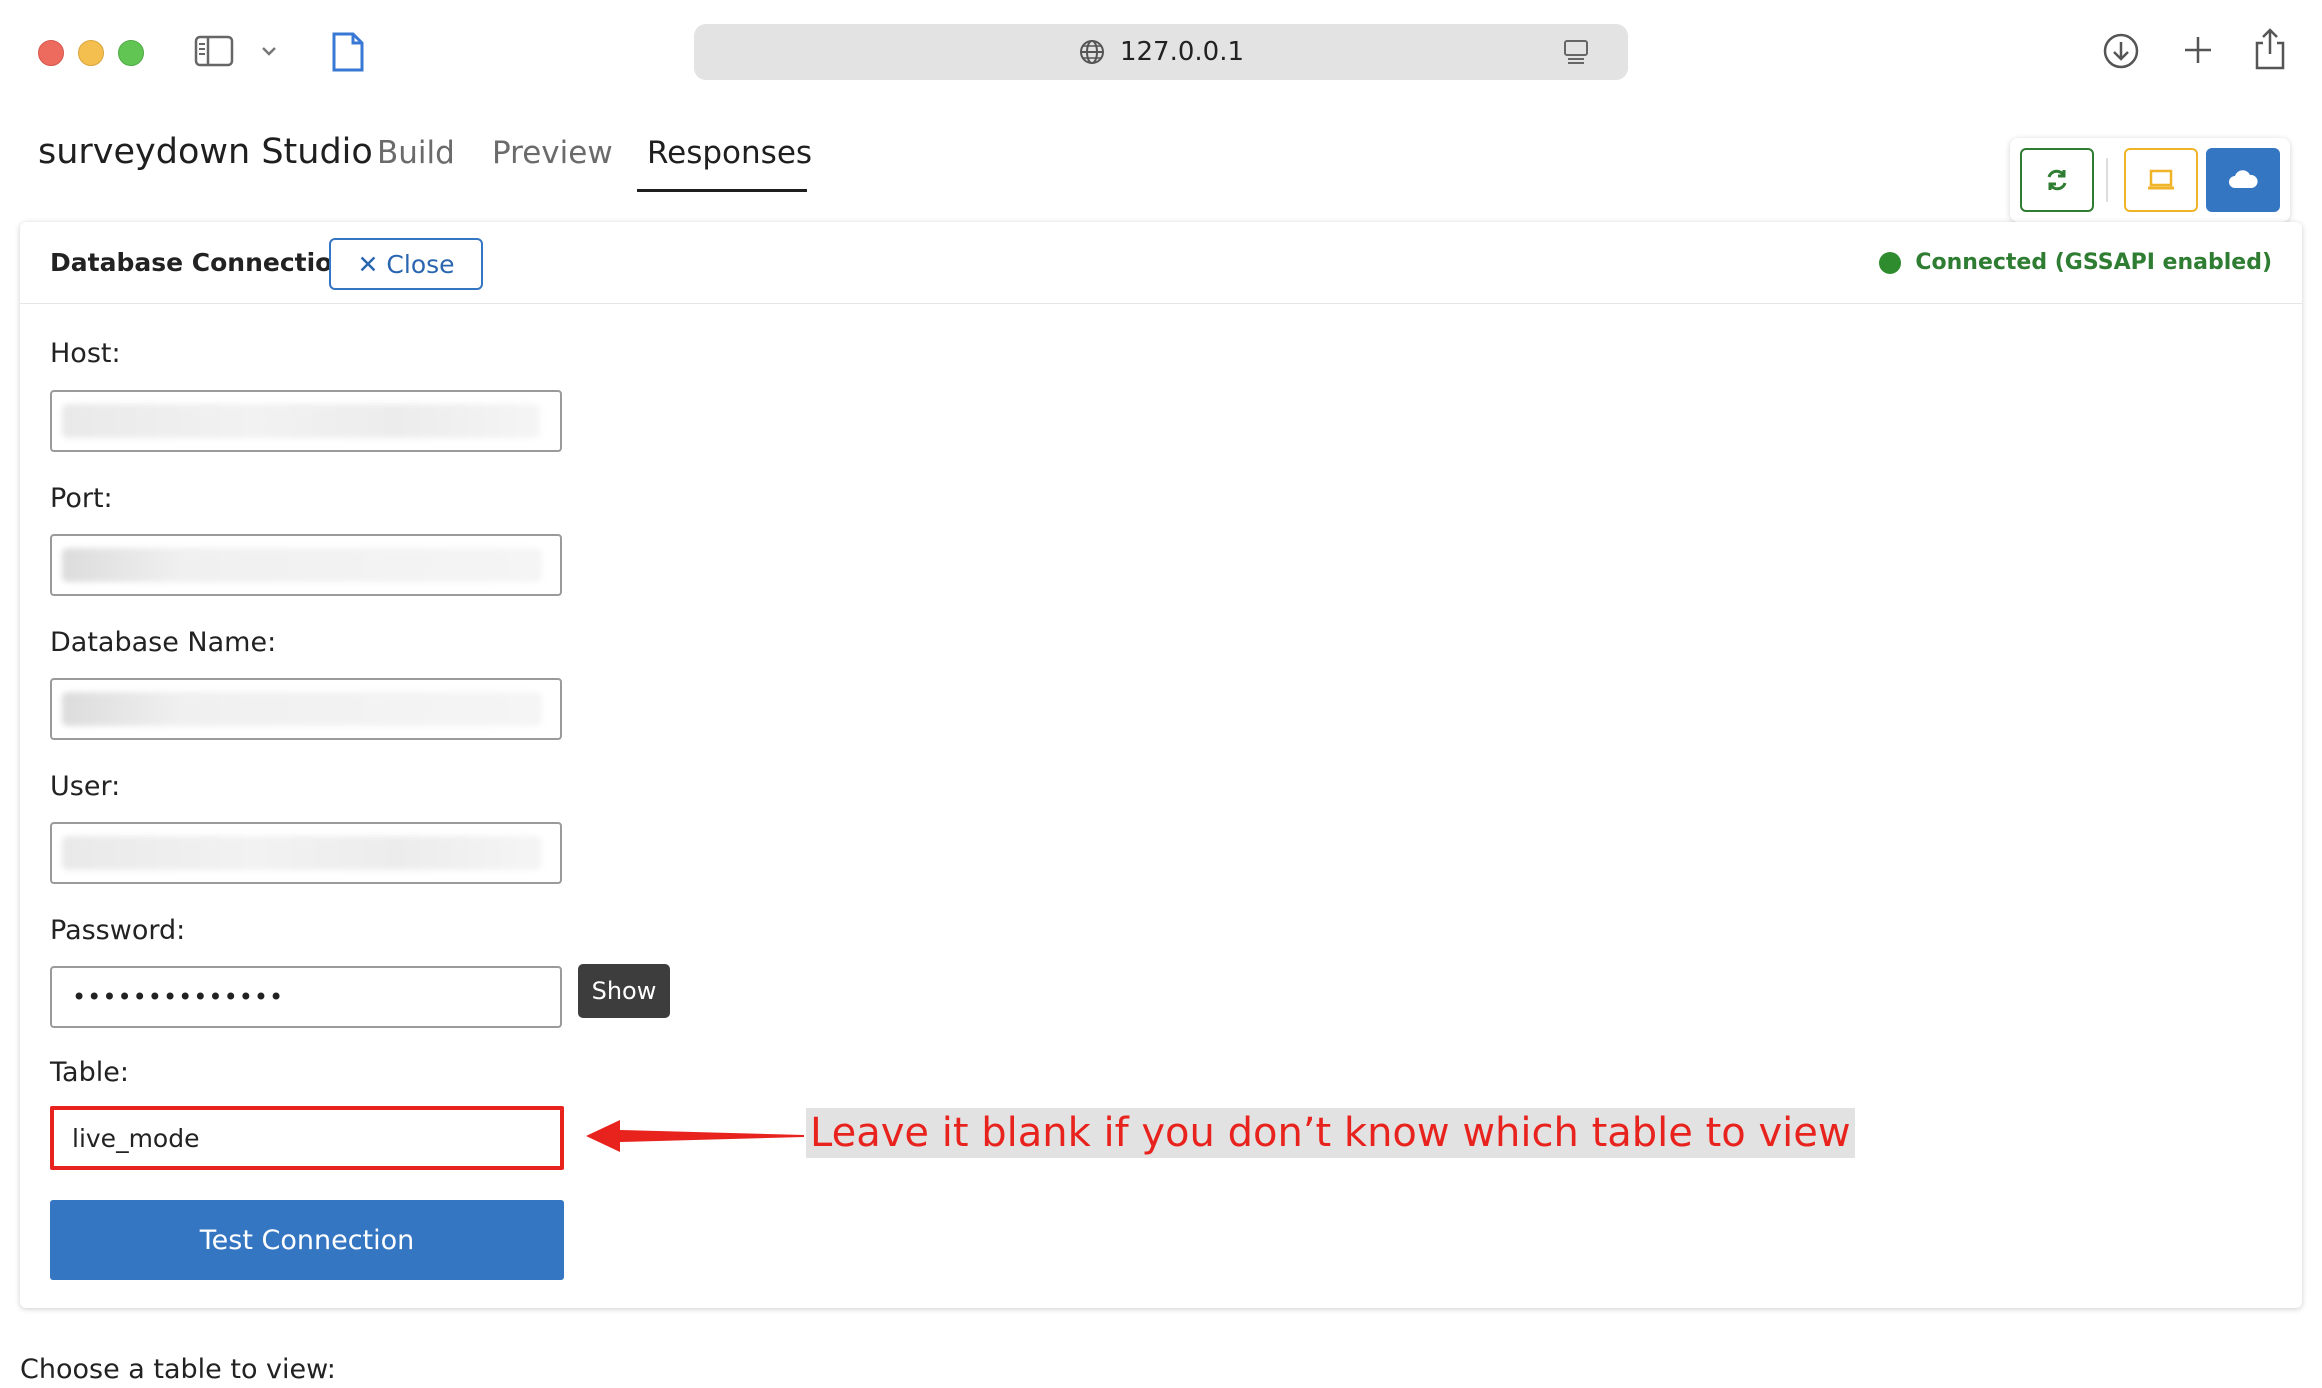 This screenshot has height=1388, width=2322. Describe the element at coordinates (624, 991) in the screenshot. I see `show-password-button: Show` at that location.